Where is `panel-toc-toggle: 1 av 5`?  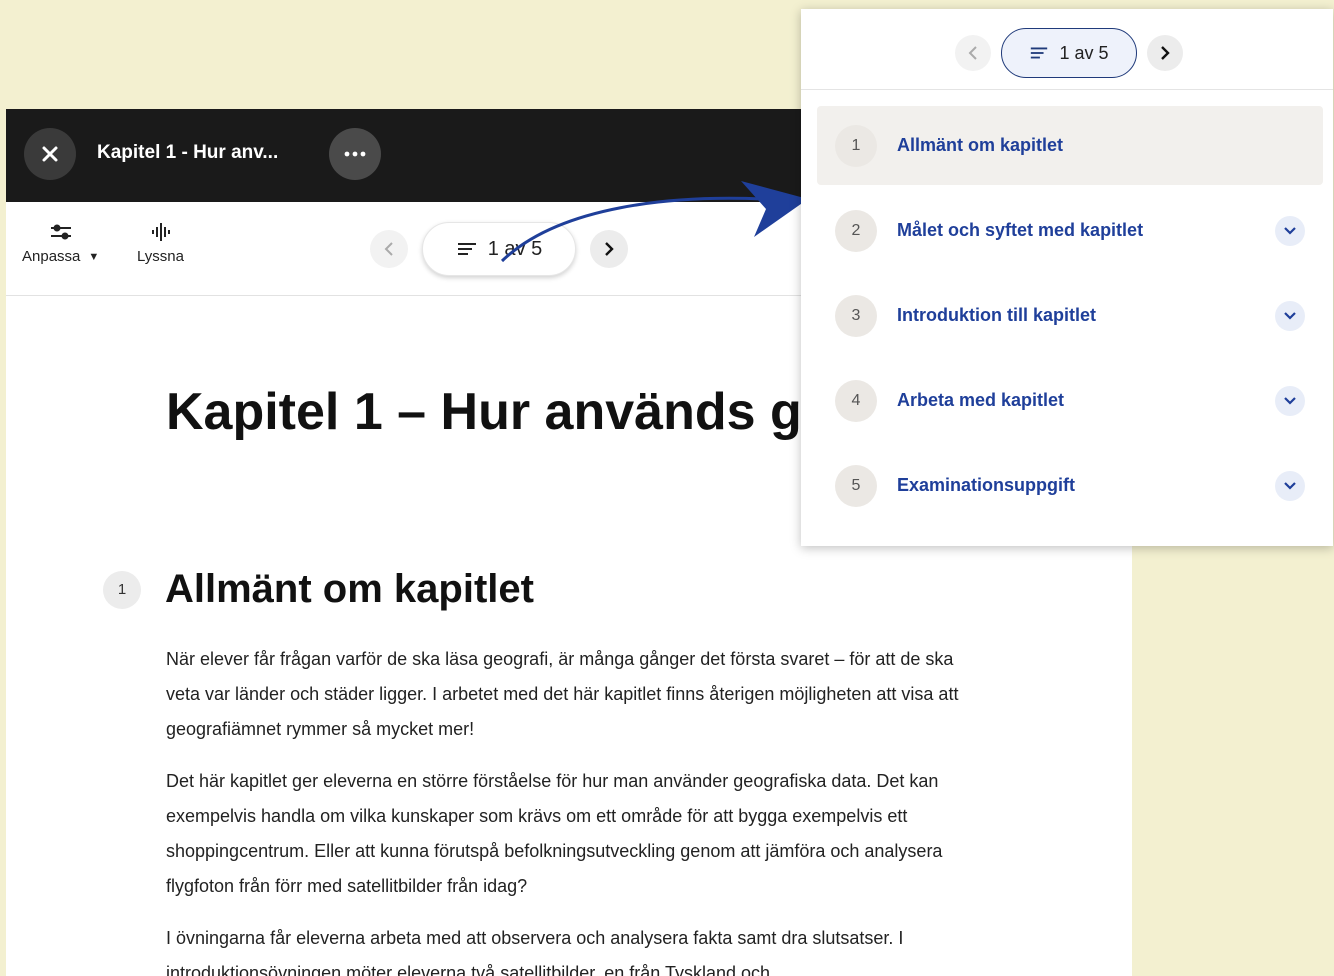 panel-toc-toggle: 1 av 5 is located at coordinates (1069, 53).